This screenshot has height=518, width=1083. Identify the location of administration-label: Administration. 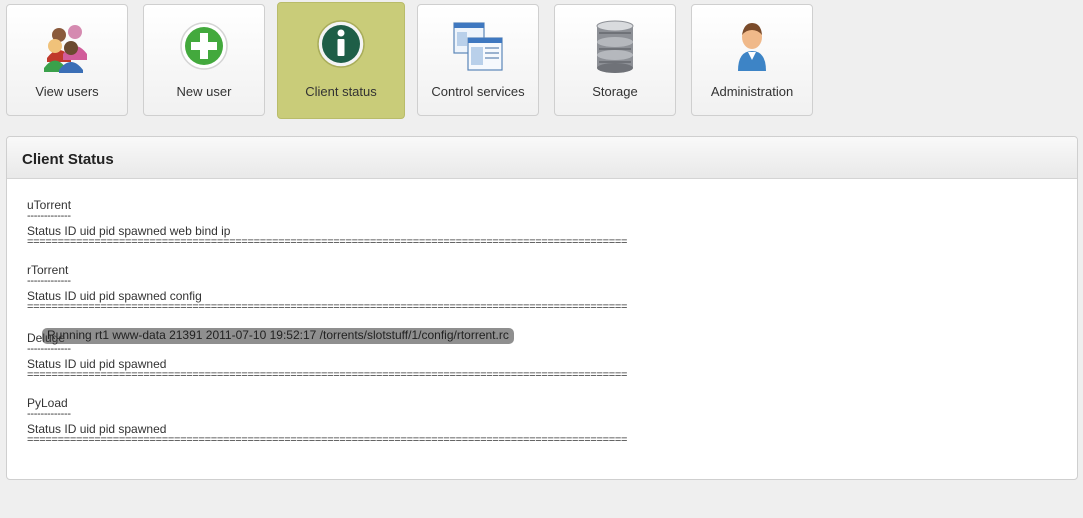
(752, 91).